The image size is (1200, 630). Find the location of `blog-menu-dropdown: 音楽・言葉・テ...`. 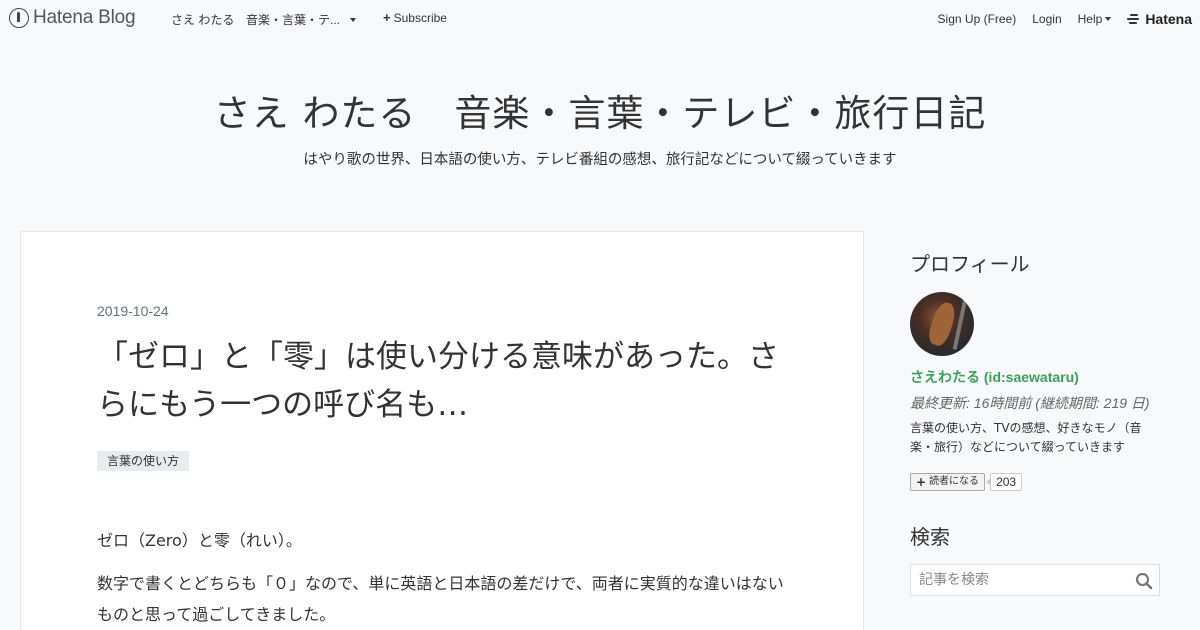

blog-menu-dropdown: 音楽・言葉・テ... is located at coordinates (301, 19).